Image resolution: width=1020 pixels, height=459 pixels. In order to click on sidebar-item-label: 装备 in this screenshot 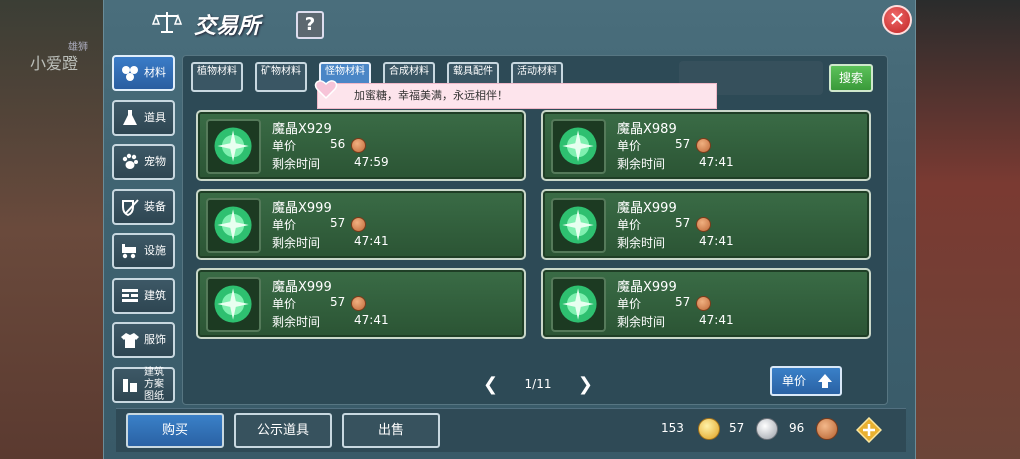, I will do `click(155, 206)`.